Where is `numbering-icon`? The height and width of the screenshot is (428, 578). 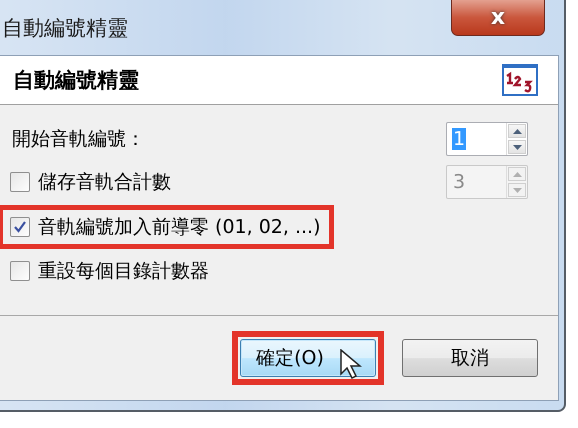 numbering-icon is located at coordinates (520, 80).